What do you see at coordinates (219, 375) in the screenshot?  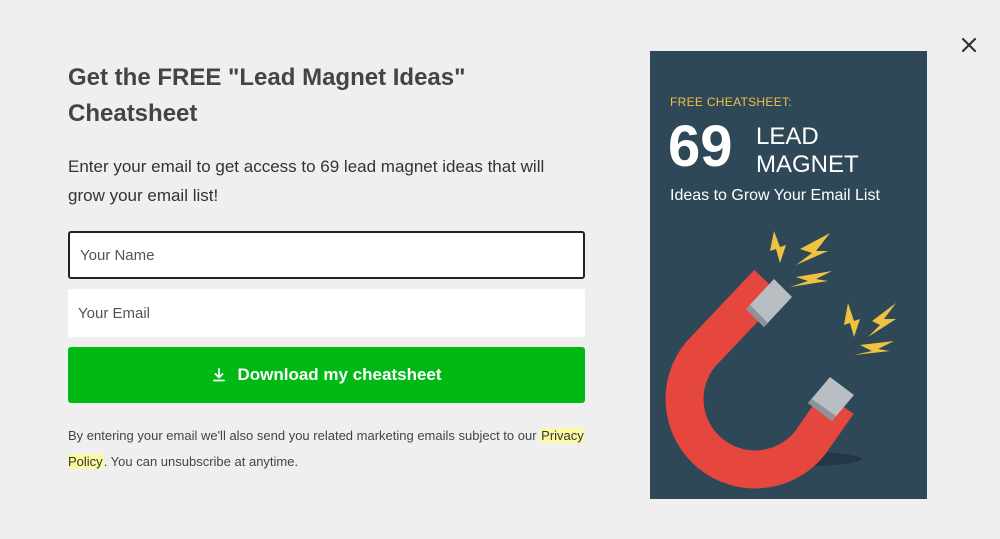 I see `download-icon` at bounding box center [219, 375].